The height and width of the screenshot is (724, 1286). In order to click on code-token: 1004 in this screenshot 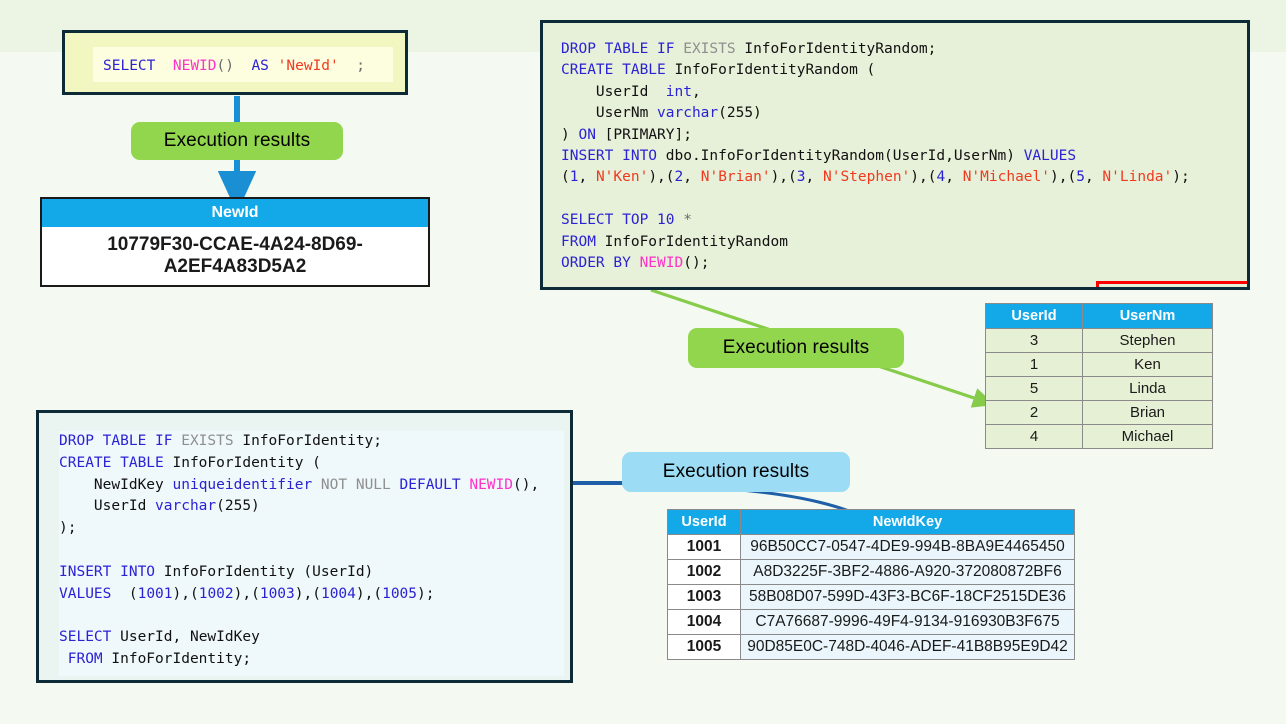, I will do `click(338, 593)`.